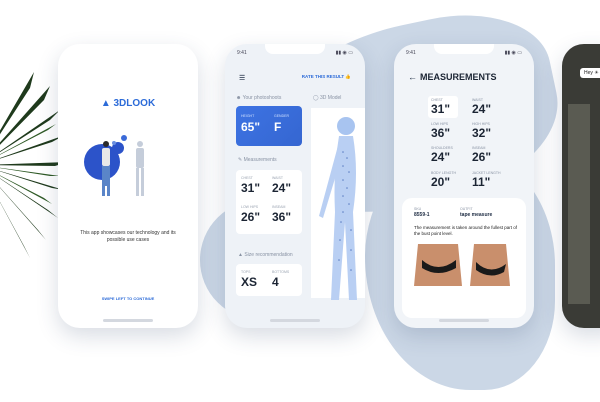  Describe the element at coordinates (269, 126) in the screenshot. I see `height-gender-card: HEIGHT 65" GENDER F` at that location.